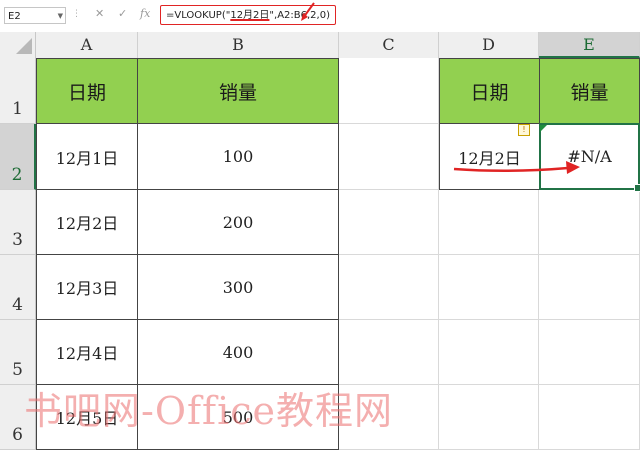  What do you see at coordinates (589, 287) in the screenshot?
I see `cell-e4` at bounding box center [589, 287].